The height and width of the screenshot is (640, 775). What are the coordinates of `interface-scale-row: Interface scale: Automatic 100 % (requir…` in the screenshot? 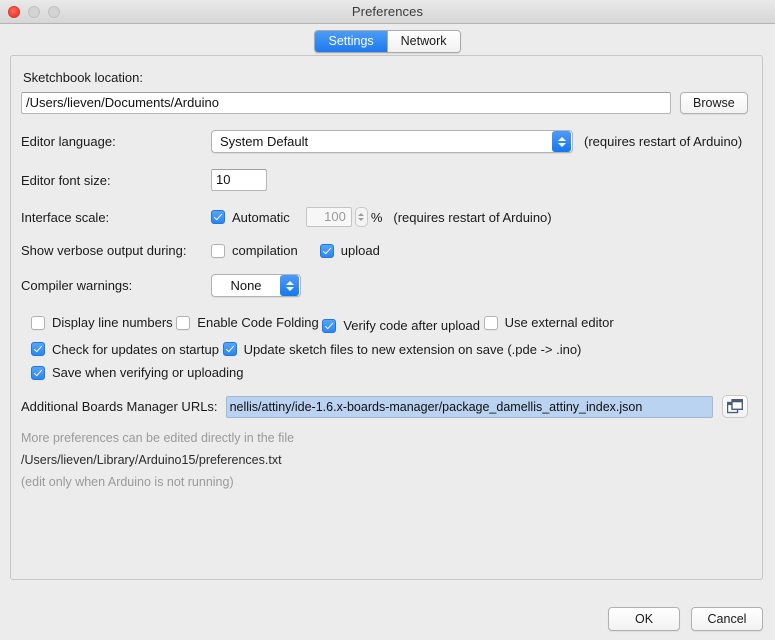 It's located at (386, 217).